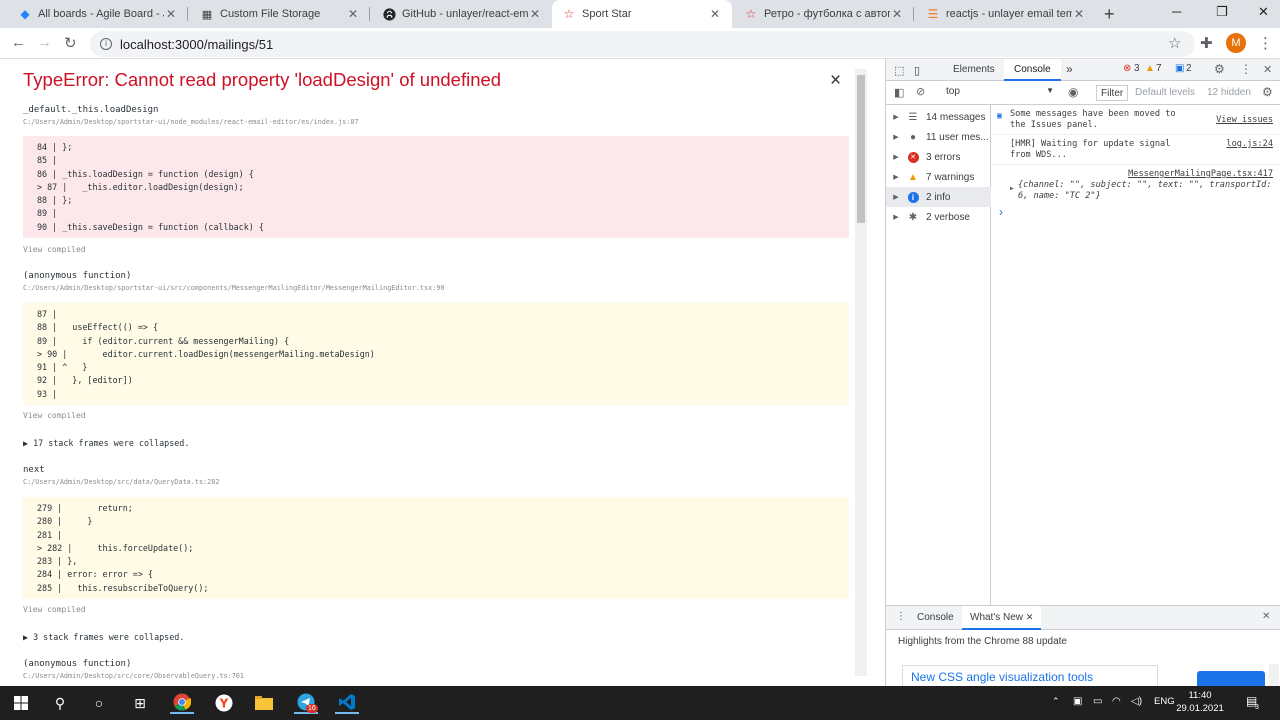  I want to click on sidebar-item-errors: ▶ ✕ 3 errors, so click(938, 157).